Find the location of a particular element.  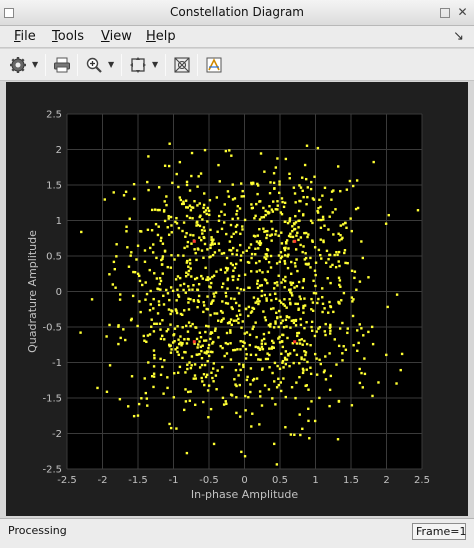

y-tick-label: 1 is located at coordinates (59, 221).